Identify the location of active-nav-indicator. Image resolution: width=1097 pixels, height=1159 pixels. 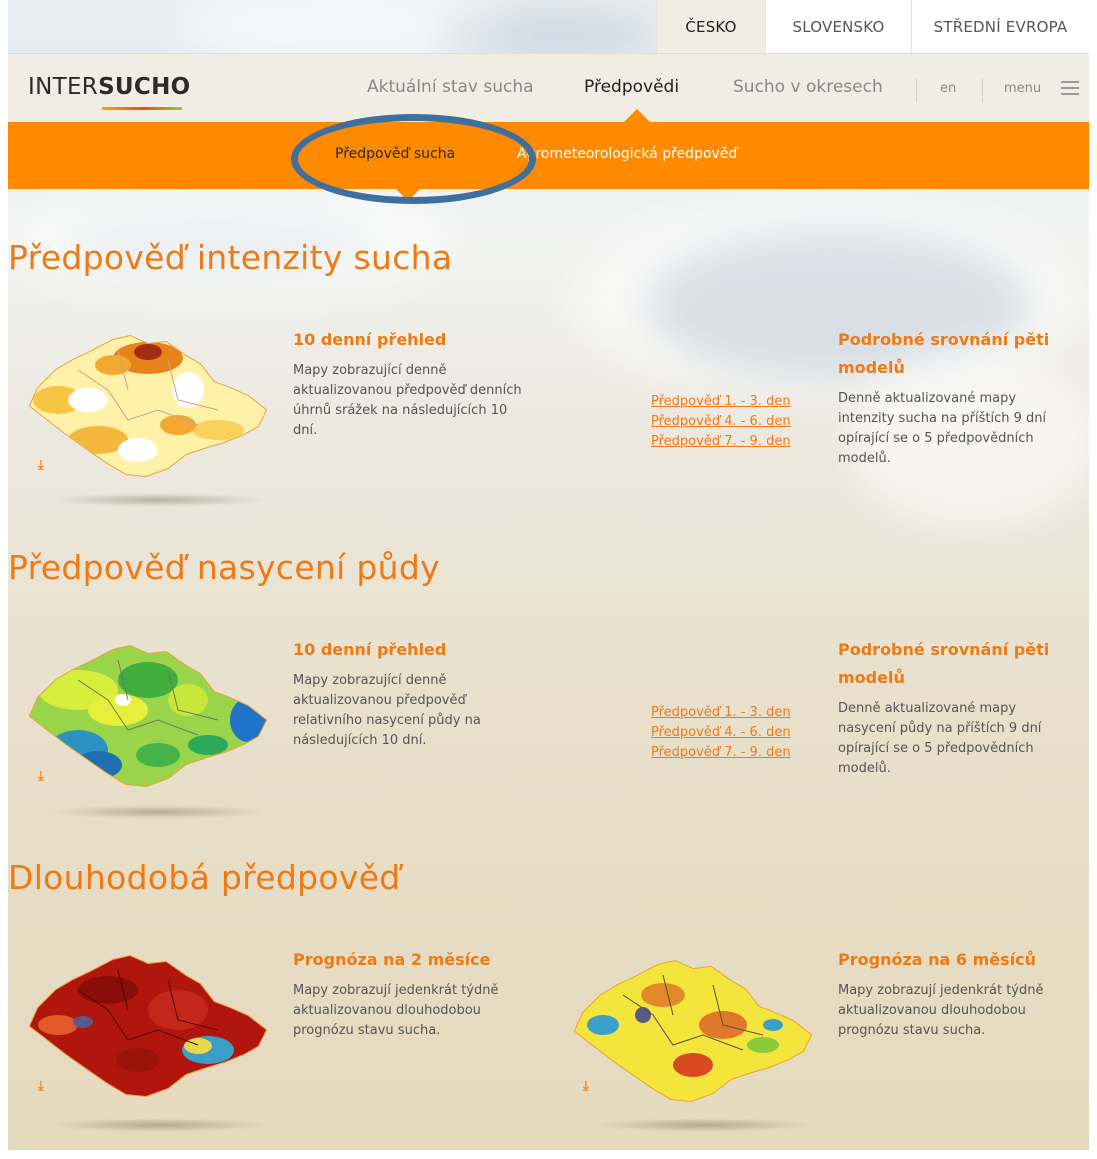
(637, 115).